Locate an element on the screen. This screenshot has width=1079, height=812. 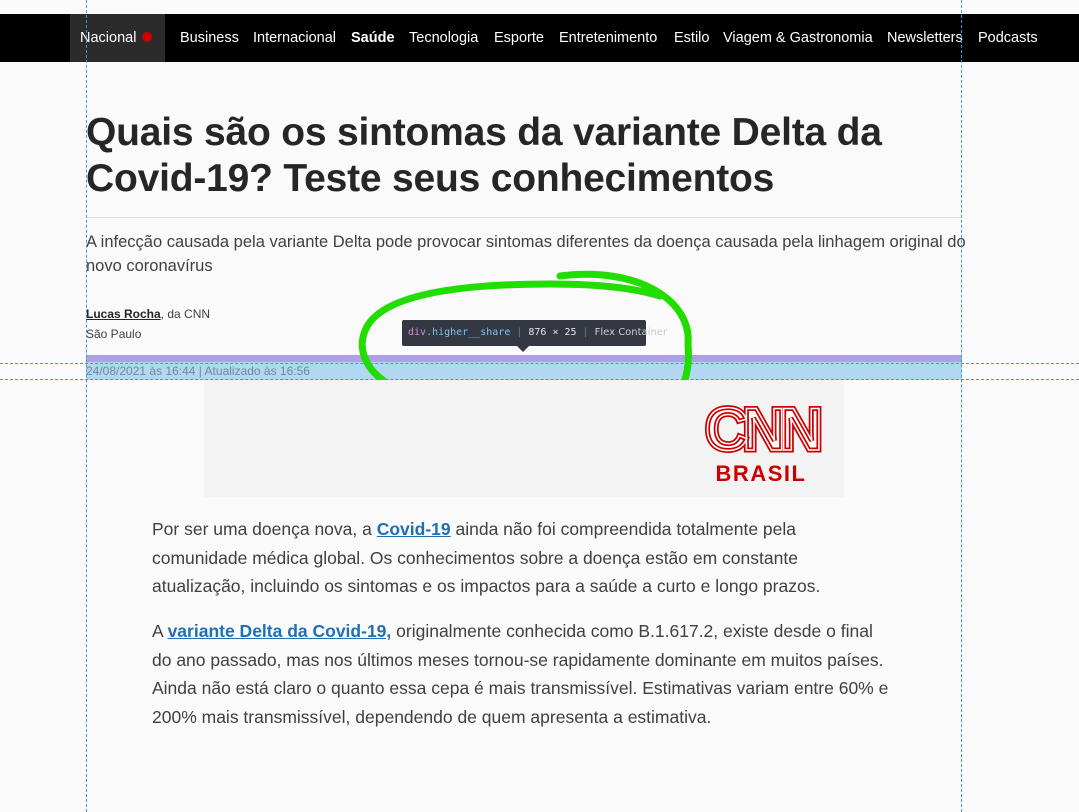
live-dot-icon is located at coordinates (147, 37).